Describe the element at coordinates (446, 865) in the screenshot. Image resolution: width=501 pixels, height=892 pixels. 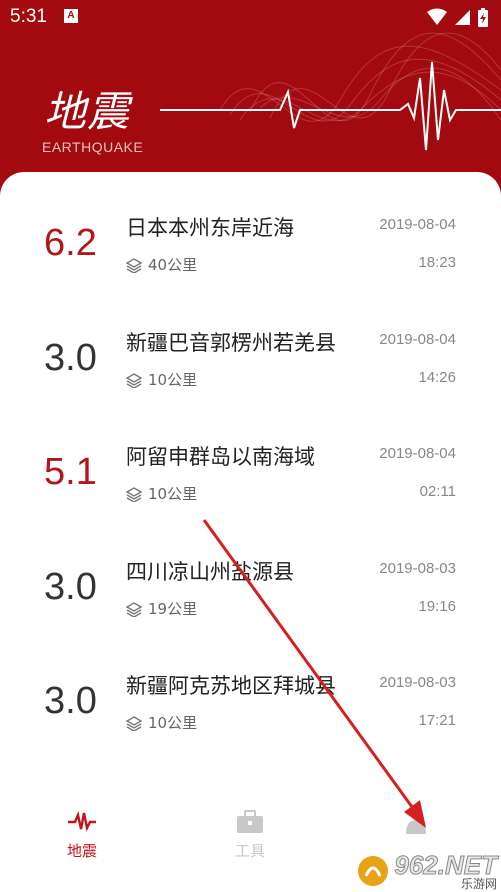
I see `watermark-text: 962.NET` at that location.